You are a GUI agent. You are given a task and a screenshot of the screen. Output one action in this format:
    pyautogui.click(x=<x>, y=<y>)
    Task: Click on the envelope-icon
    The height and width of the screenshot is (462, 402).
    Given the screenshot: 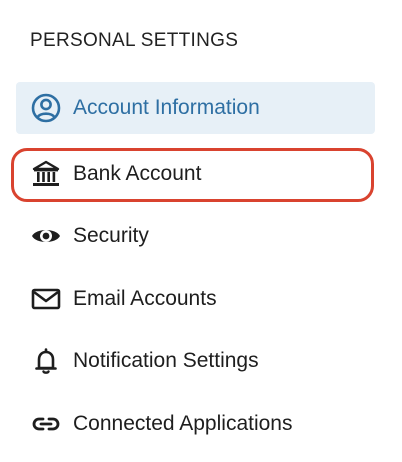 What is the action you would take?
    pyautogui.click(x=46, y=299)
    